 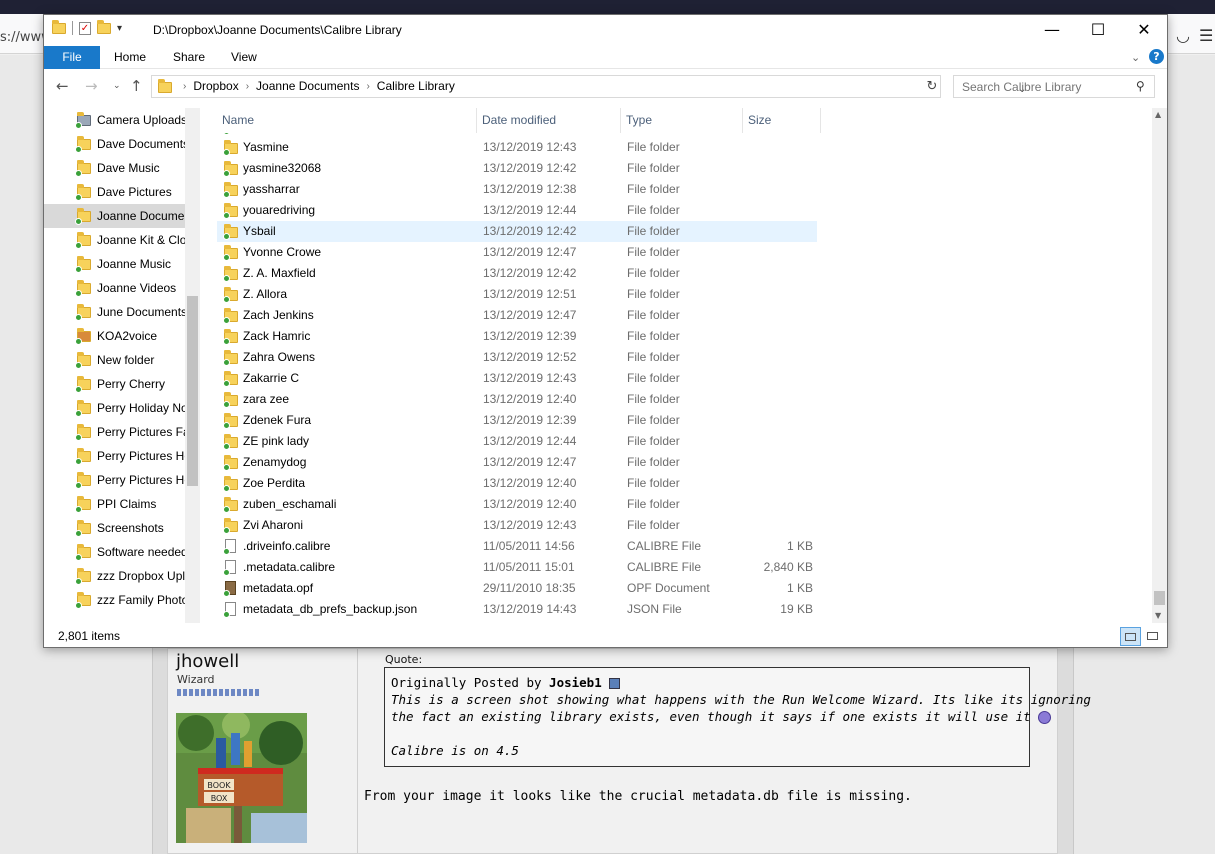 I want to click on file-type: CALIBRE File, so click(x=664, y=546).